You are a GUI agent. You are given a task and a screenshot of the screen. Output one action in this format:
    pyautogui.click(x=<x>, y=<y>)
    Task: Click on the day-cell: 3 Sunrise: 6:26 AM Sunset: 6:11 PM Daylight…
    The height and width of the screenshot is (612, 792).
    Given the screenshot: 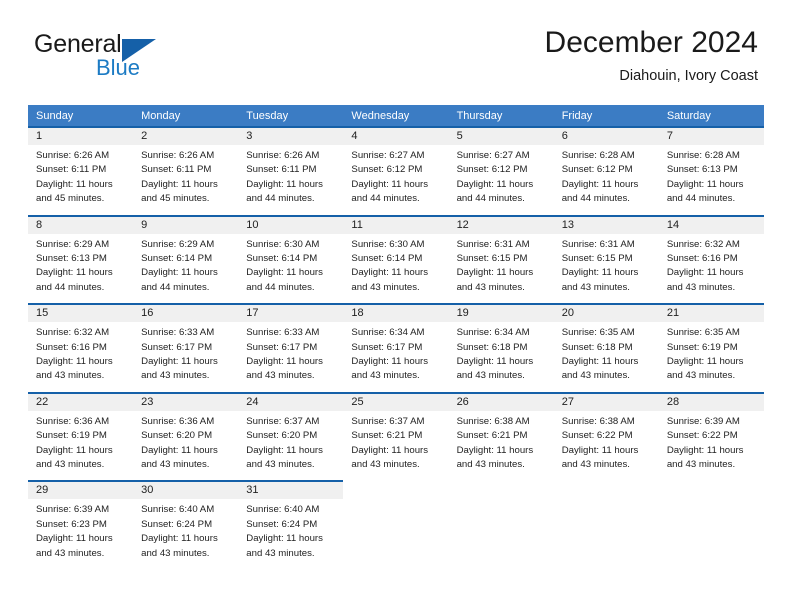 What is the action you would take?
    pyautogui.click(x=291, y=170)
    